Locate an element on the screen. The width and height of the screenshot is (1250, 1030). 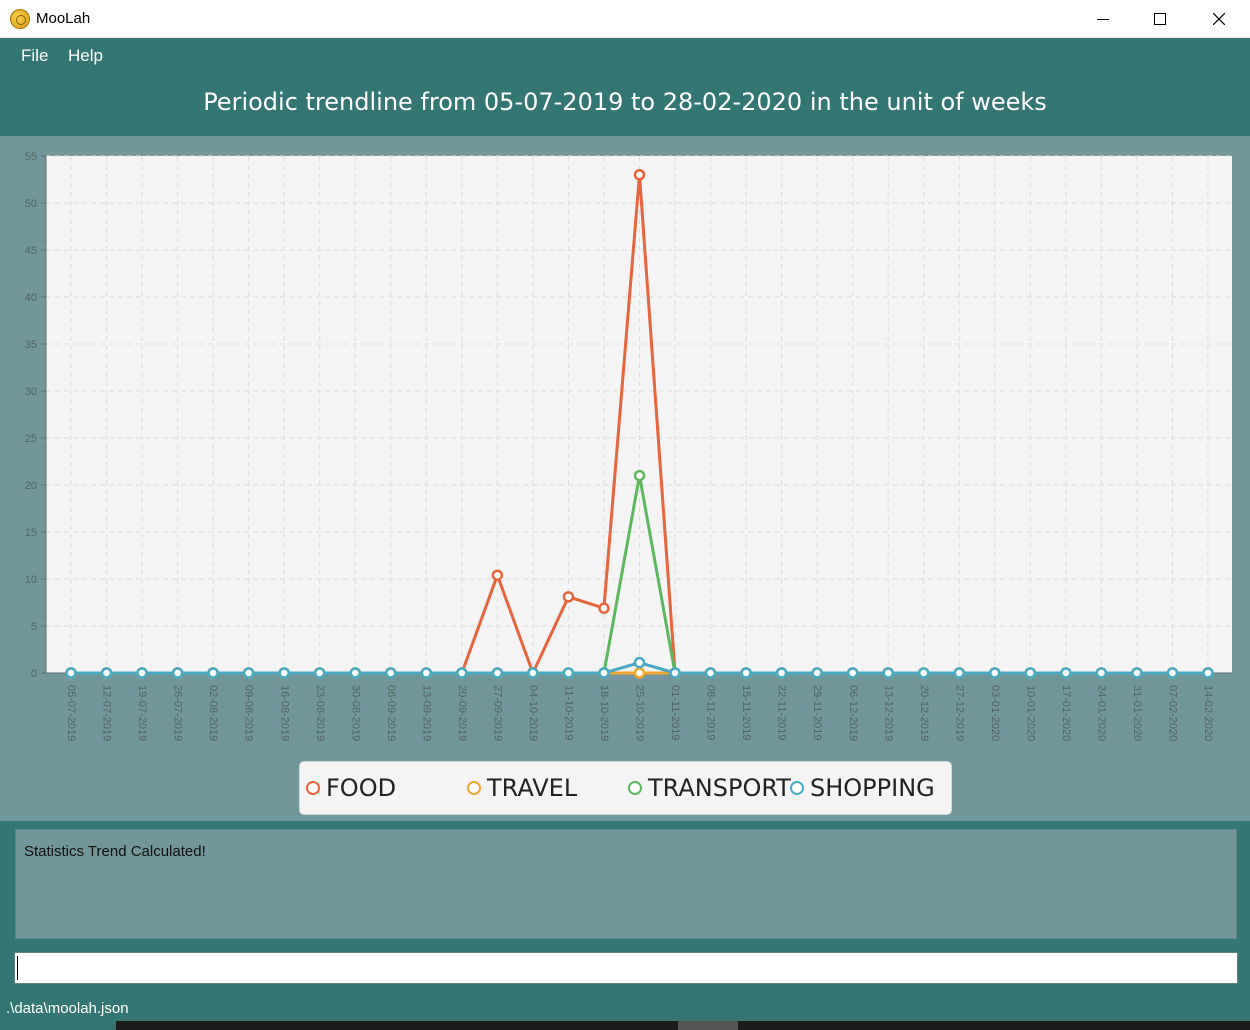
x-tick-label: 06-09-2019 is located at coordinates (391, 713).